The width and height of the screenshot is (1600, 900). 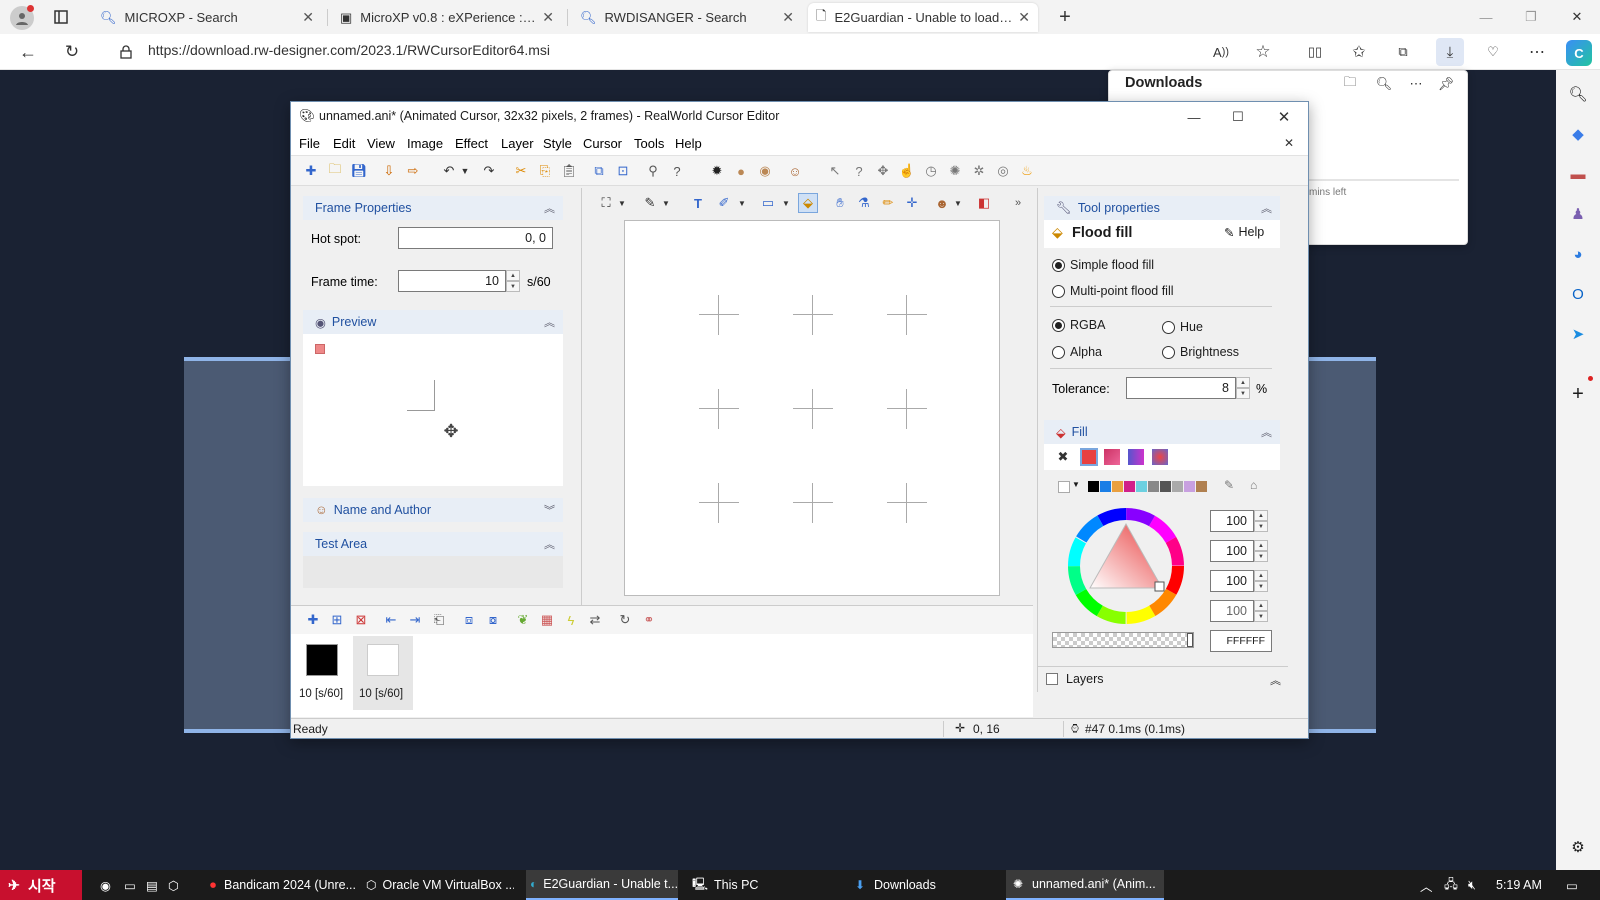 I want to click on help-cursor-icon: ?, so click(x=677, y=171).